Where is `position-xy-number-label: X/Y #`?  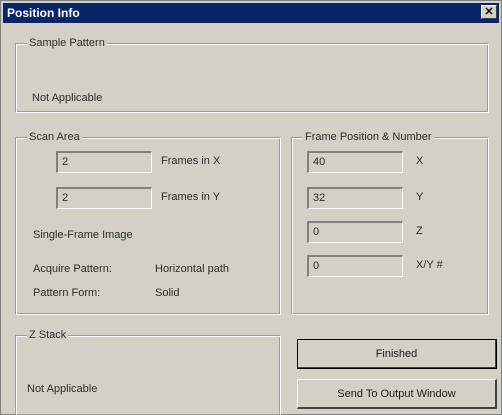
position-xy-number-label: X/Y # is located at coordinates (429, 265).